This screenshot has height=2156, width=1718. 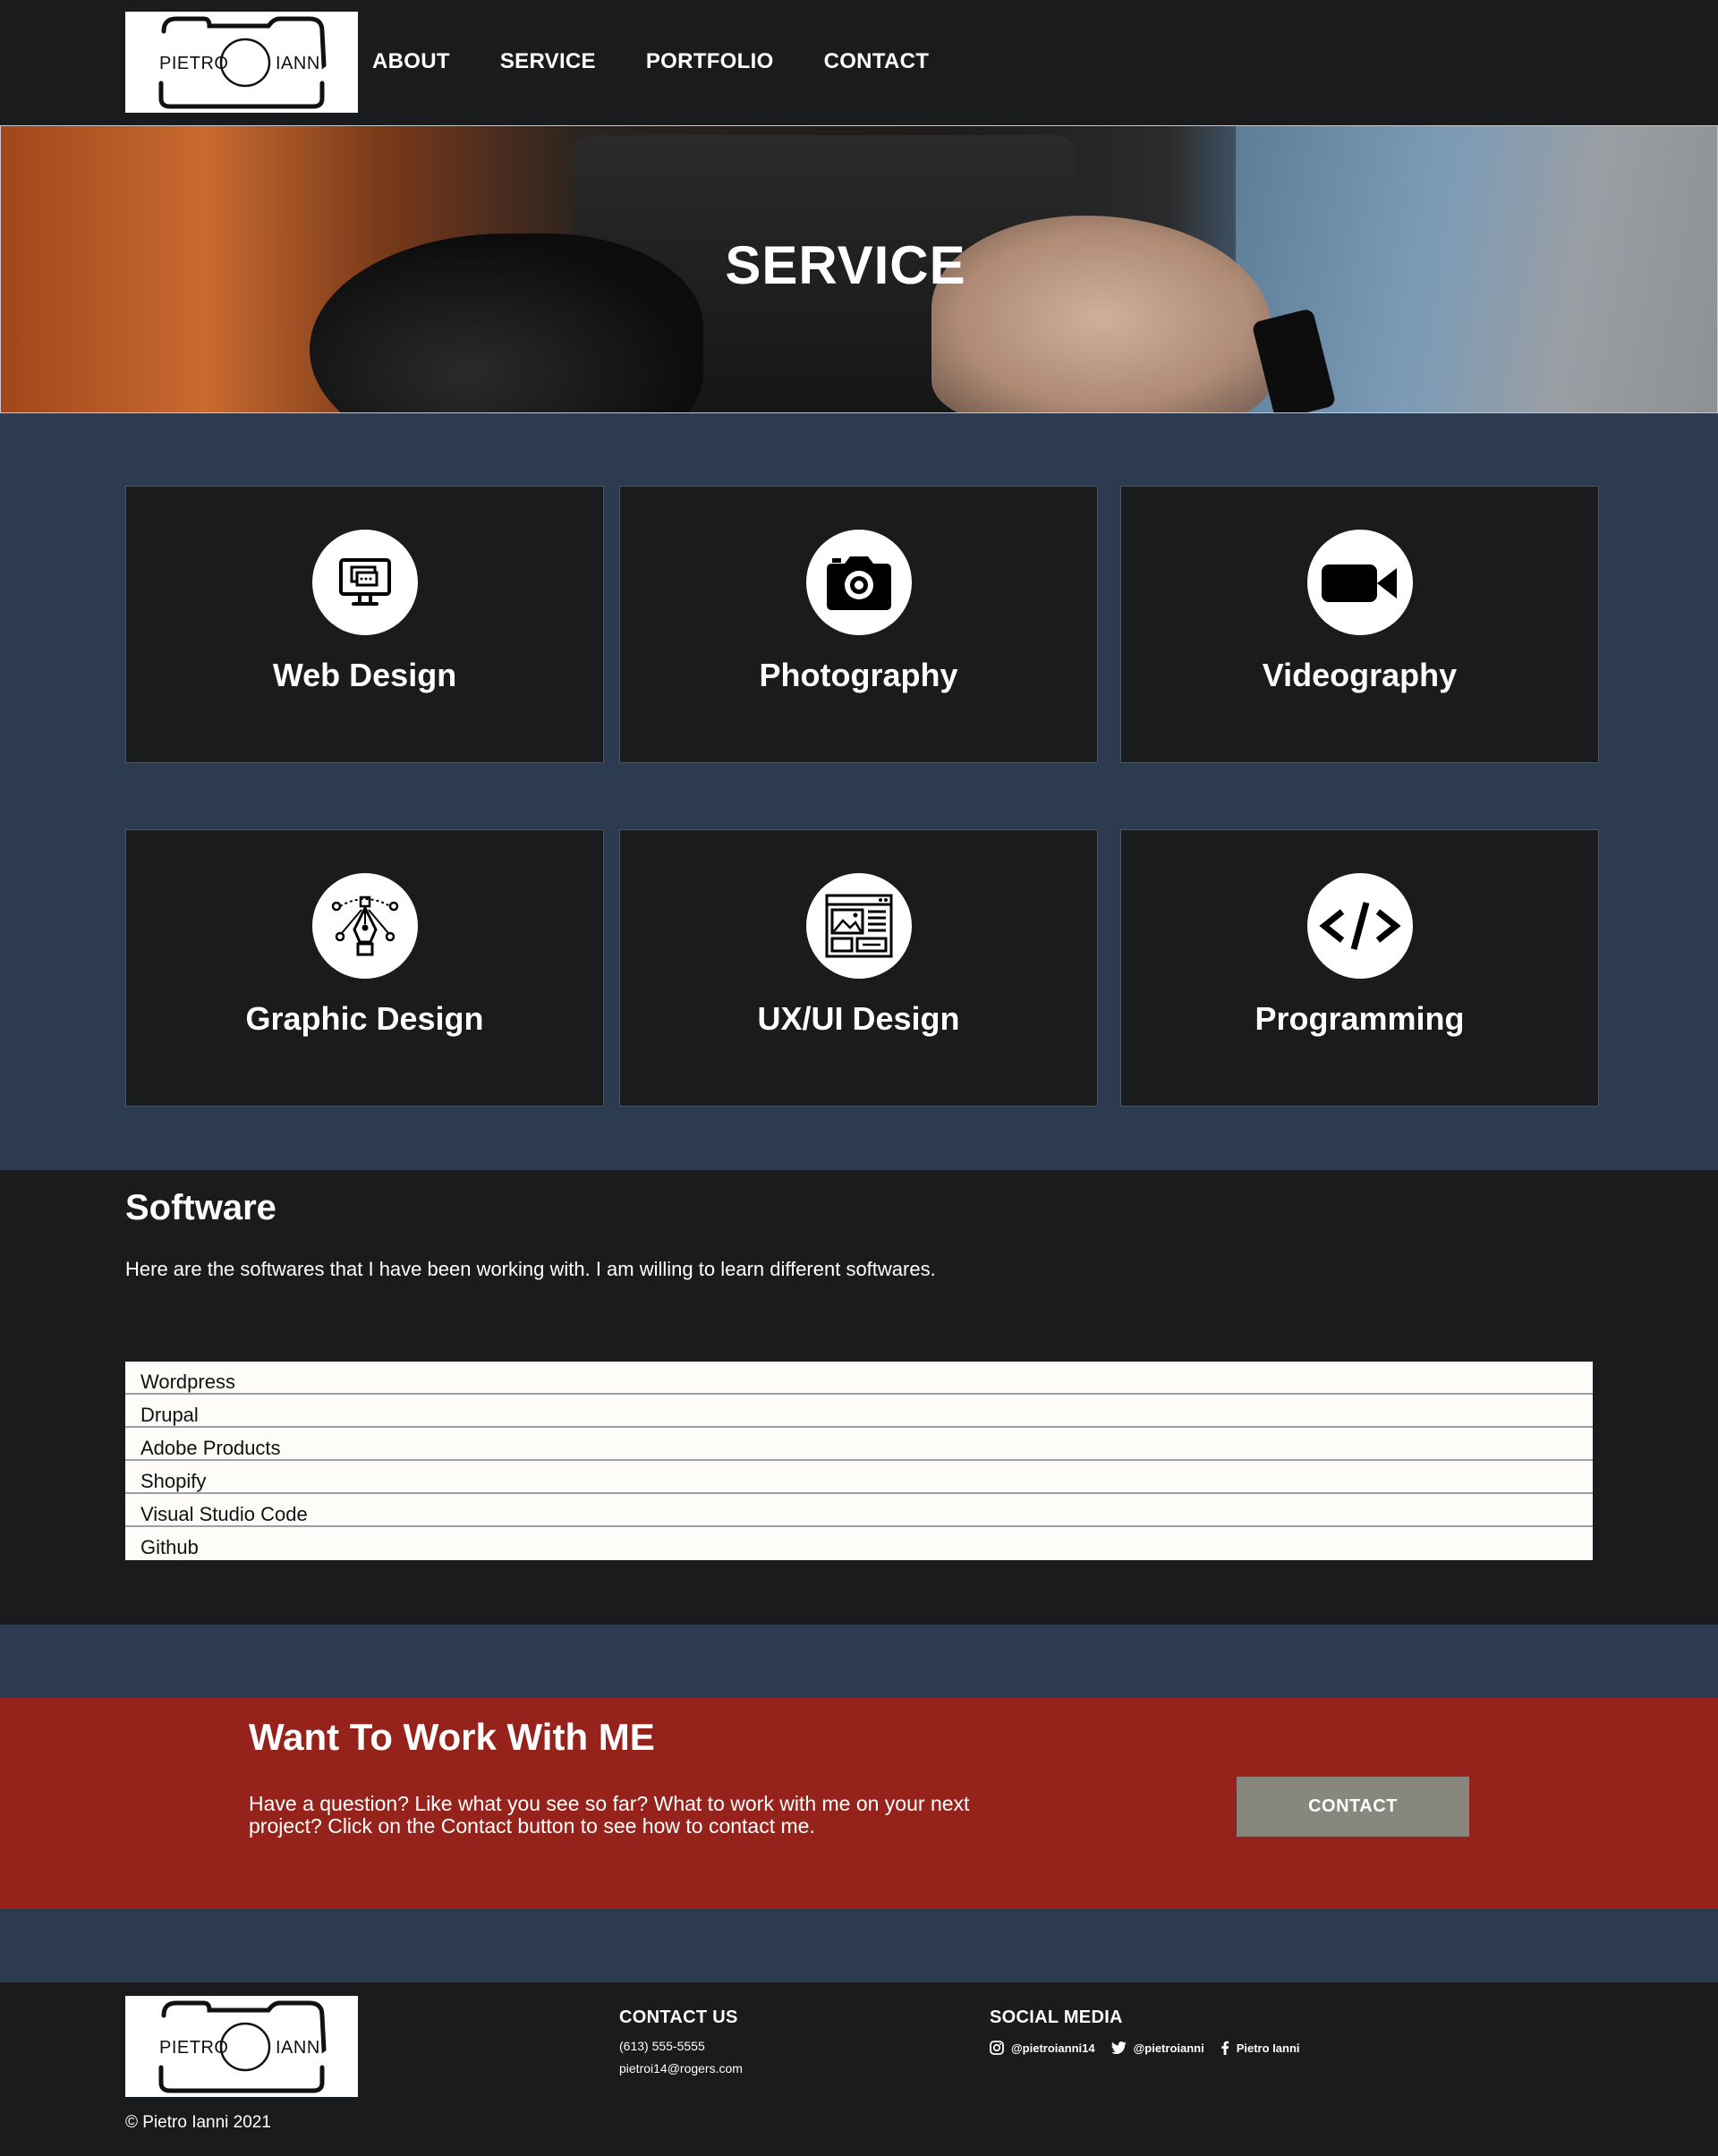 I want to click on instagram-link: @pietroianni14, so click(x=1042, y=2048).